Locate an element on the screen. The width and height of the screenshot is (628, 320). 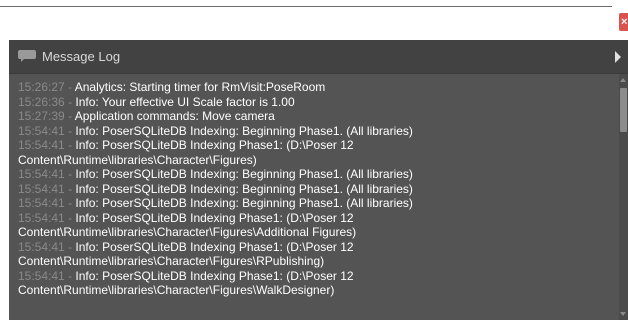
log-message: Application commands: Move camera is located at coordinates (174, 116).